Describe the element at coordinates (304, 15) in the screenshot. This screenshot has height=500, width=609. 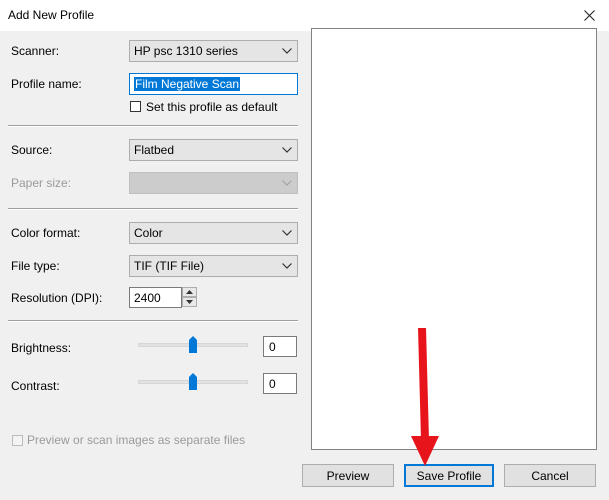
I see `title-bar: Add New Profile` at that location.